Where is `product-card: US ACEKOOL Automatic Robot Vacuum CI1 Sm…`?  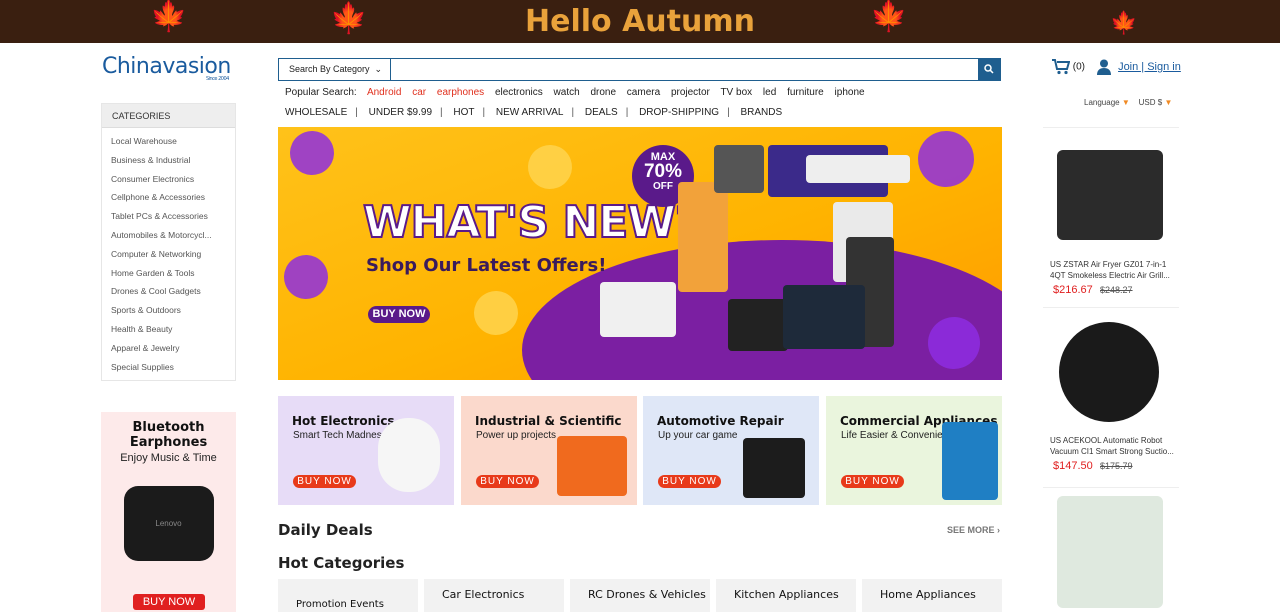 product-card: US ACEKOOL Automatic Robot Vacuum CI1 Sm… is located at coordinates (1111, 396).